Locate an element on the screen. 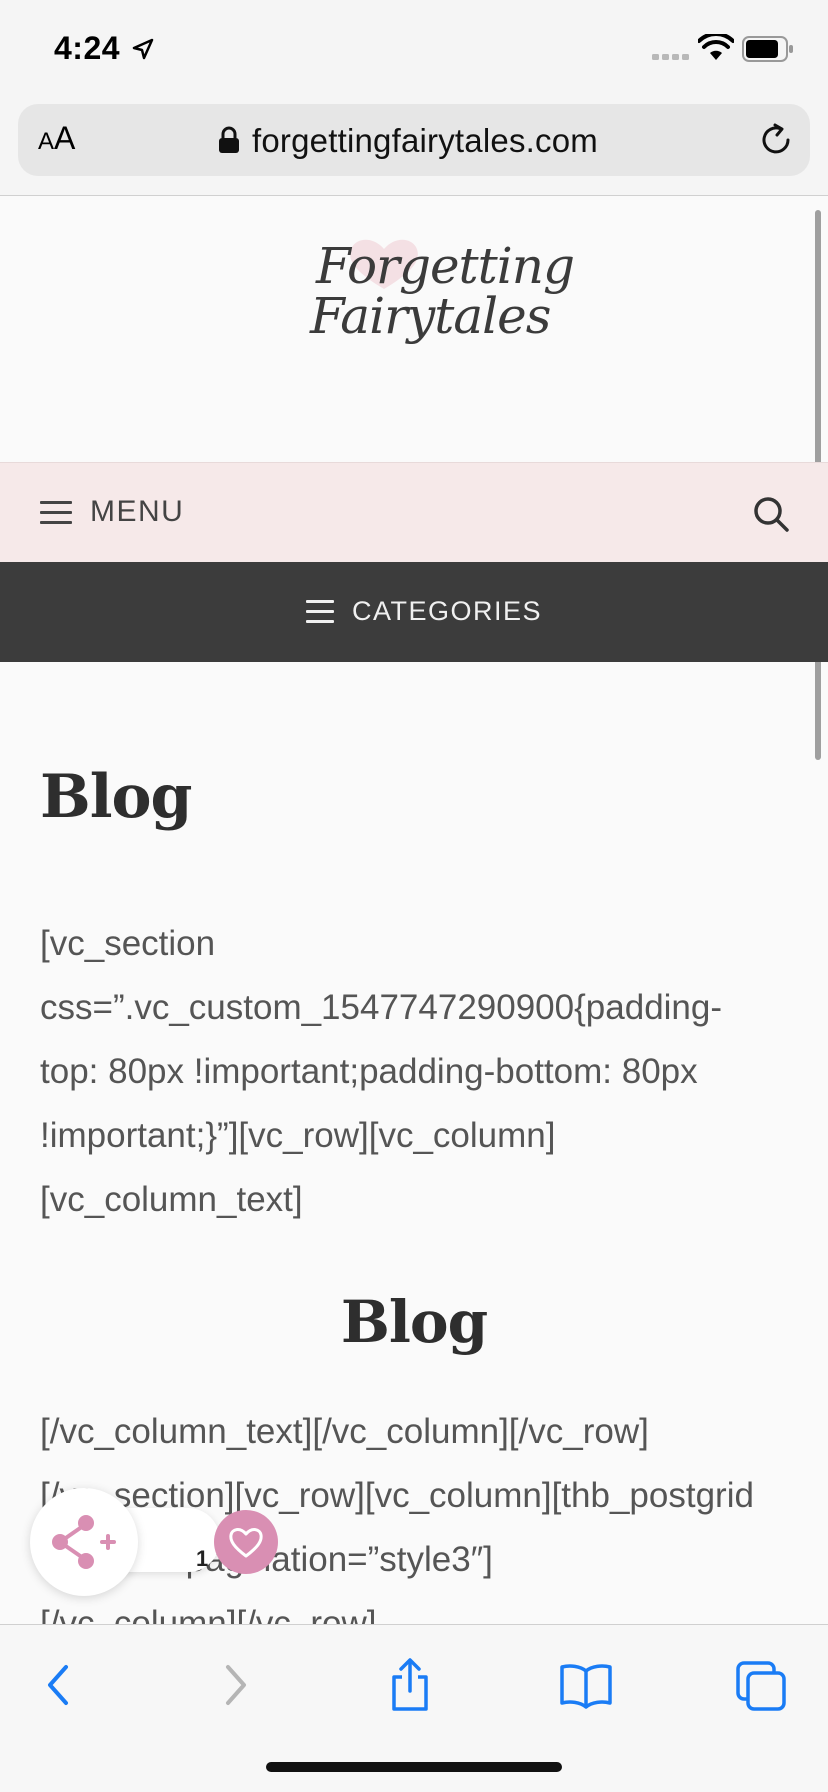 The width and height of the screenshot is (828, 1792). address-bar: AA forgettingfairytales.com is located at coordinates (414, 140).